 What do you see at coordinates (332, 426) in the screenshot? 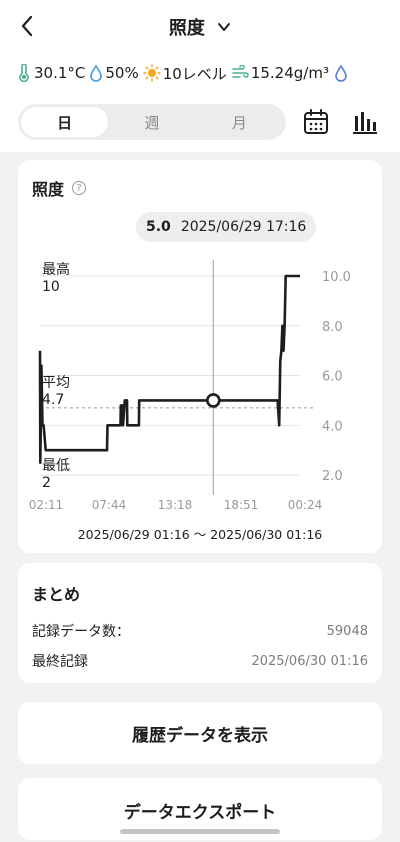
I see `y-tick-label: 4.0` at bounding box center [332, 426].